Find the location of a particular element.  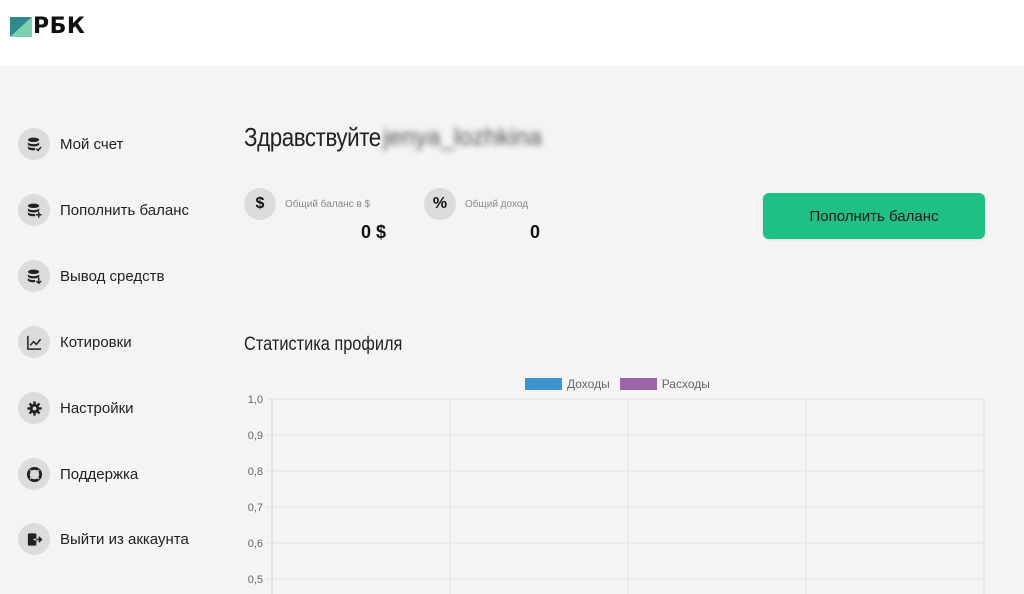

coins-plus-icon is located at coordinates (34, 210).